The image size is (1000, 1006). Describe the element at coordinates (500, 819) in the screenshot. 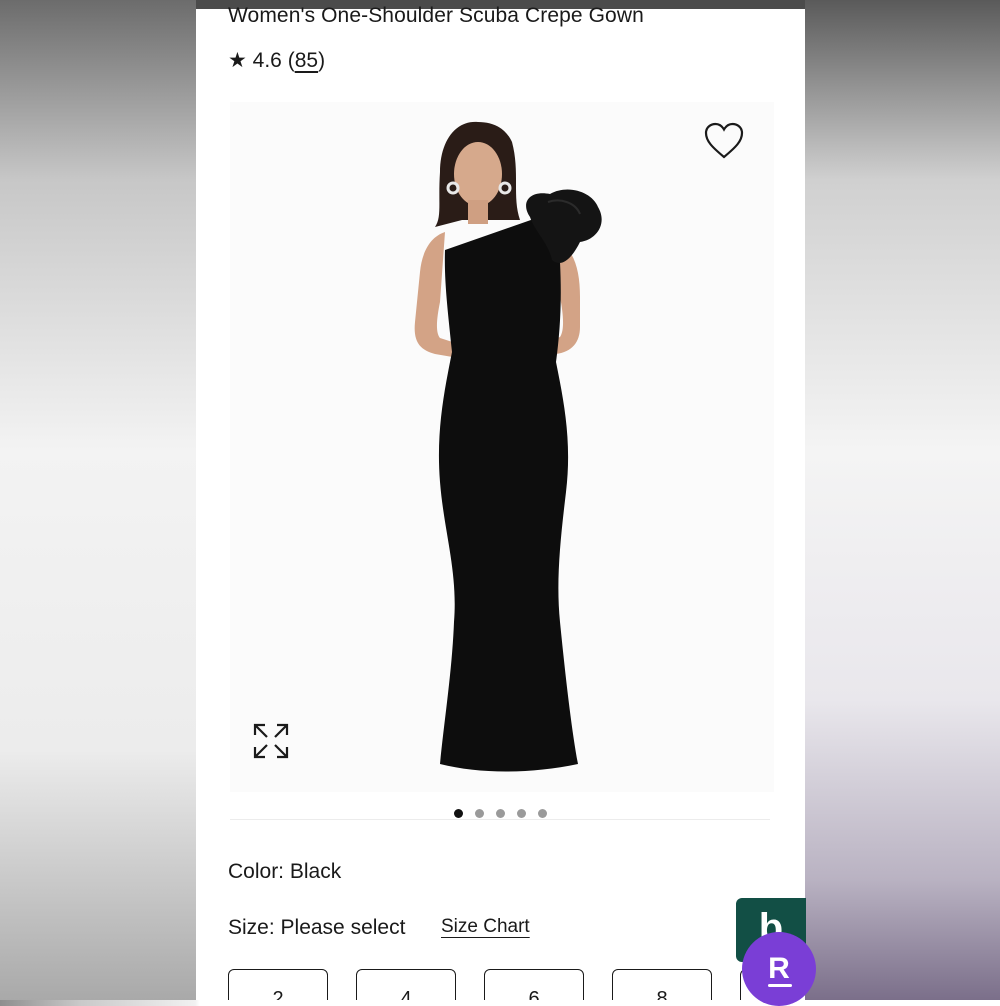

I see `divider` at that location.